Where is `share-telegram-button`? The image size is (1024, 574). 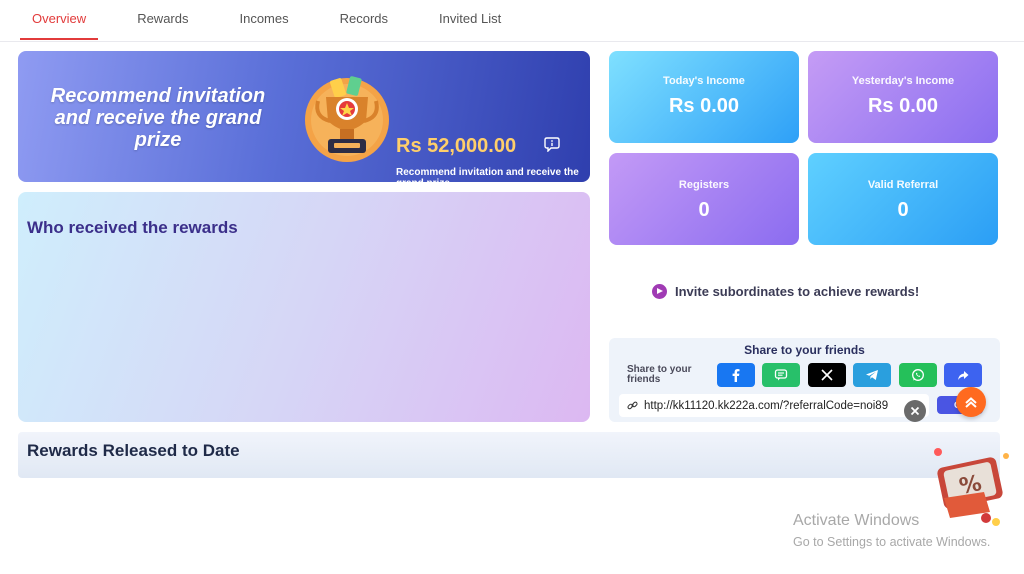 share-telegram-button is located at coordinates (872, 375).